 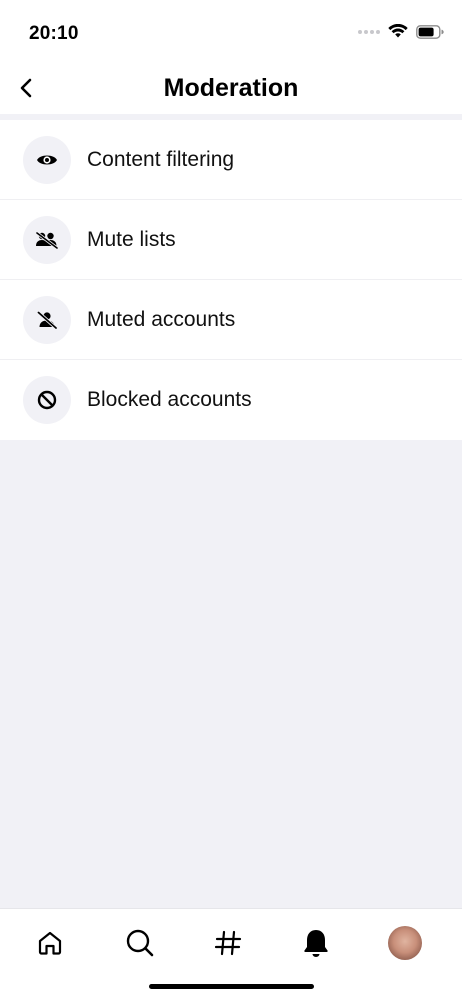 I want to click on blocked-accounts-item: Blocked accounts, so click(x=231, y=400).